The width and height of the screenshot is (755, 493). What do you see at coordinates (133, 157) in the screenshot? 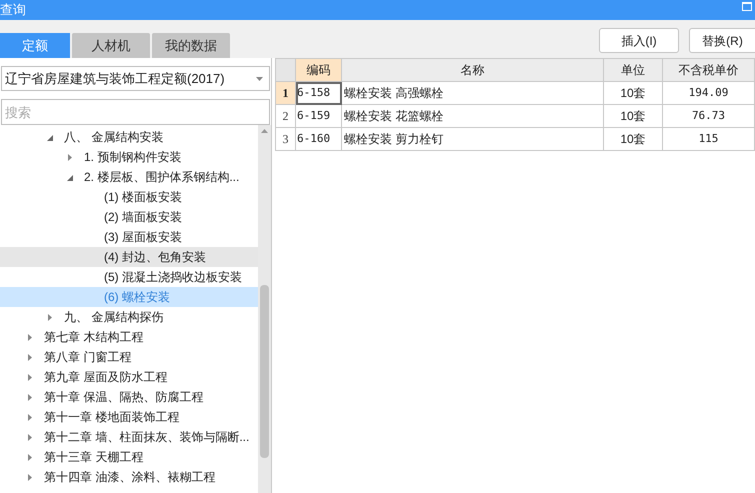
I see `tree-item-label: 1. 预制钢构件安装` at bounding box center [133, 157].